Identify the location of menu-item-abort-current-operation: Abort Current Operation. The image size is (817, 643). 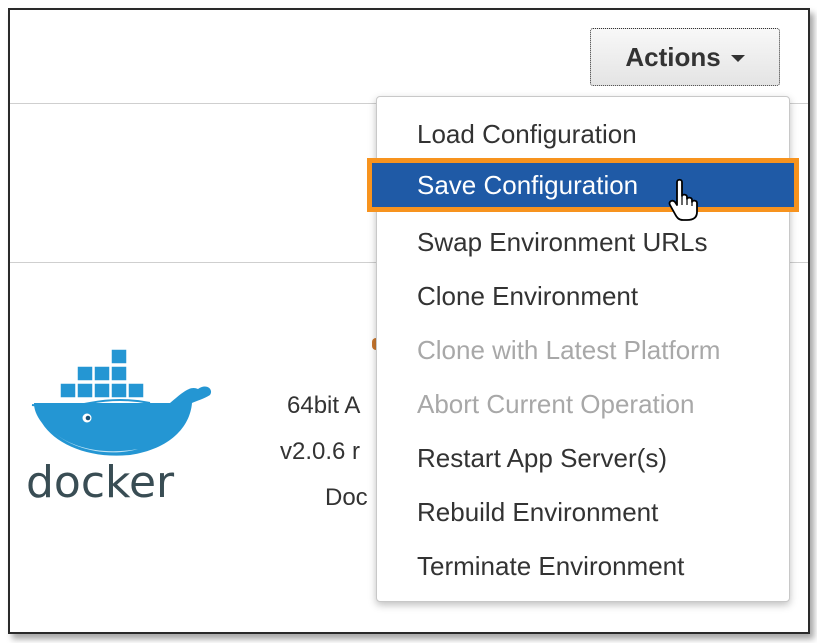
(556, 403).